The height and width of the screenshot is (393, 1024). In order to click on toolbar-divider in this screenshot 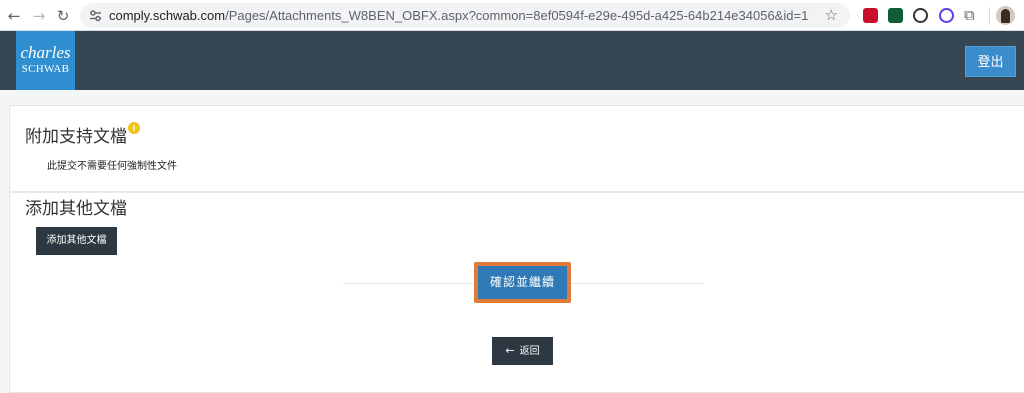, I will do `click(989, 16)`.